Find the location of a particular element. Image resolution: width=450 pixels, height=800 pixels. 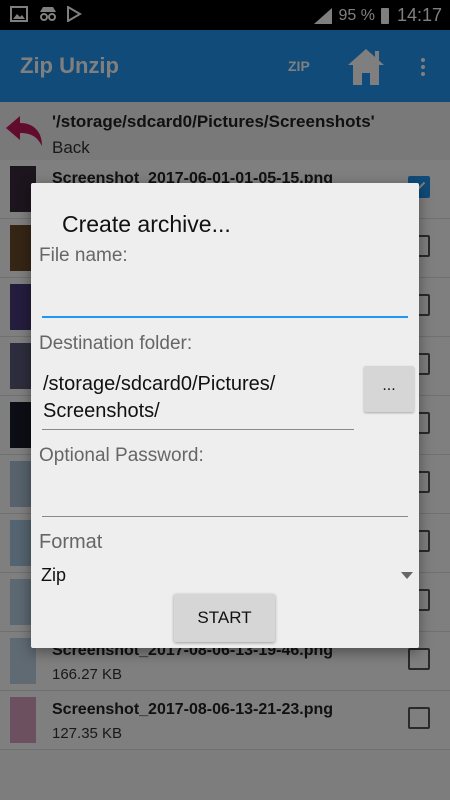

password-input is located at coordinates (225, 498).